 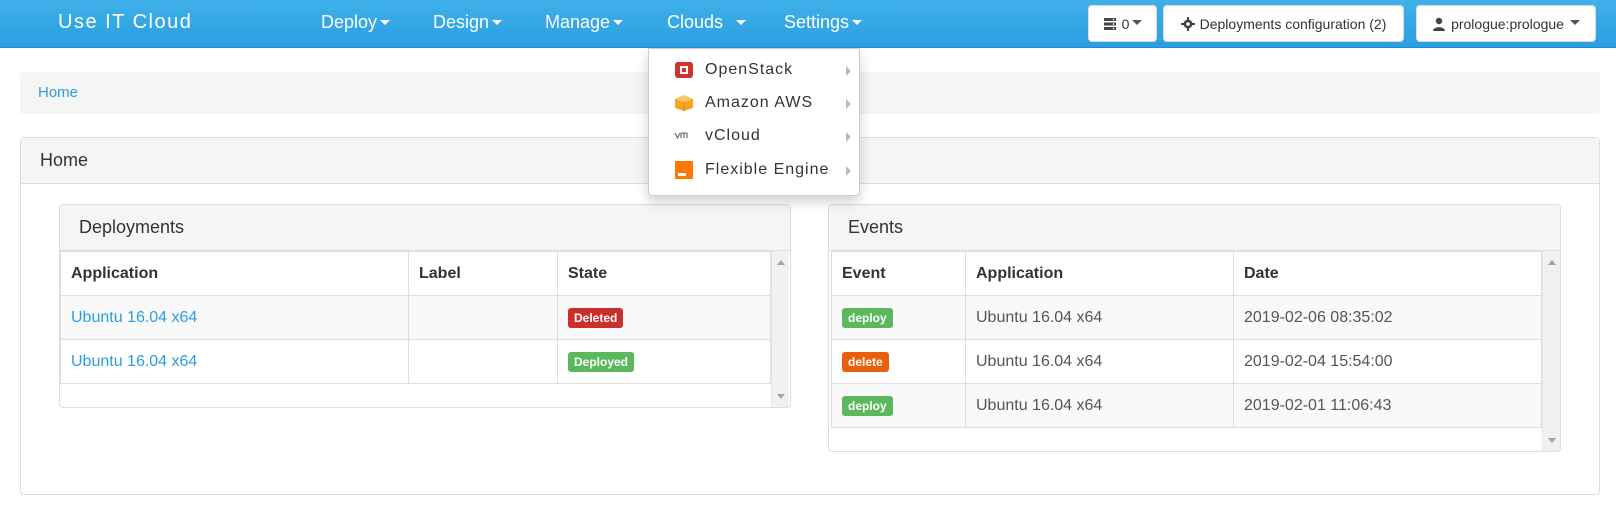 I want to click on state-cell: Deployed, so click(x=664, y=361).